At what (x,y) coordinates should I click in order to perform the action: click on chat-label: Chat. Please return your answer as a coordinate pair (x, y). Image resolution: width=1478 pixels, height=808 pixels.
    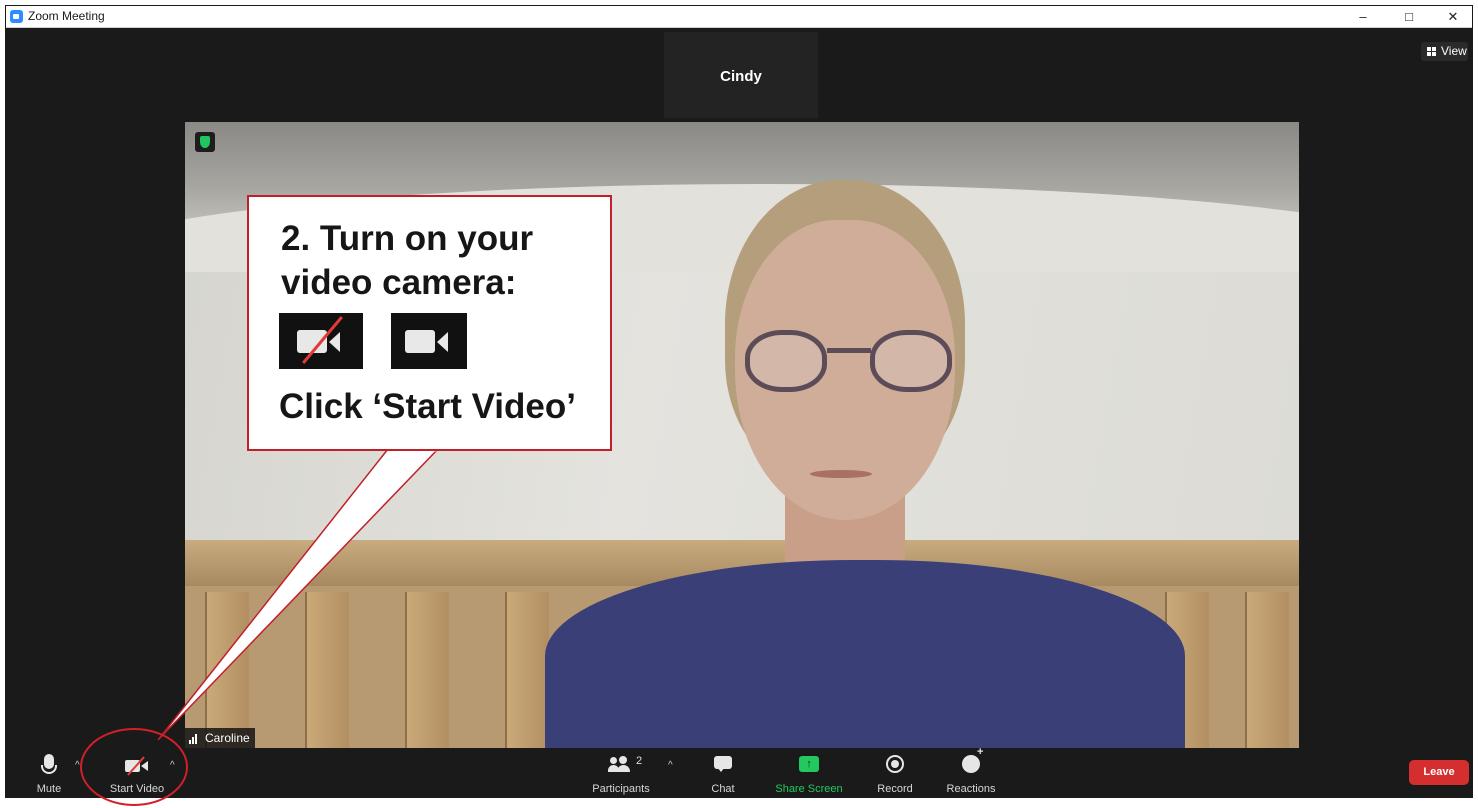
    Looking at the image, I should click on (723, 789).